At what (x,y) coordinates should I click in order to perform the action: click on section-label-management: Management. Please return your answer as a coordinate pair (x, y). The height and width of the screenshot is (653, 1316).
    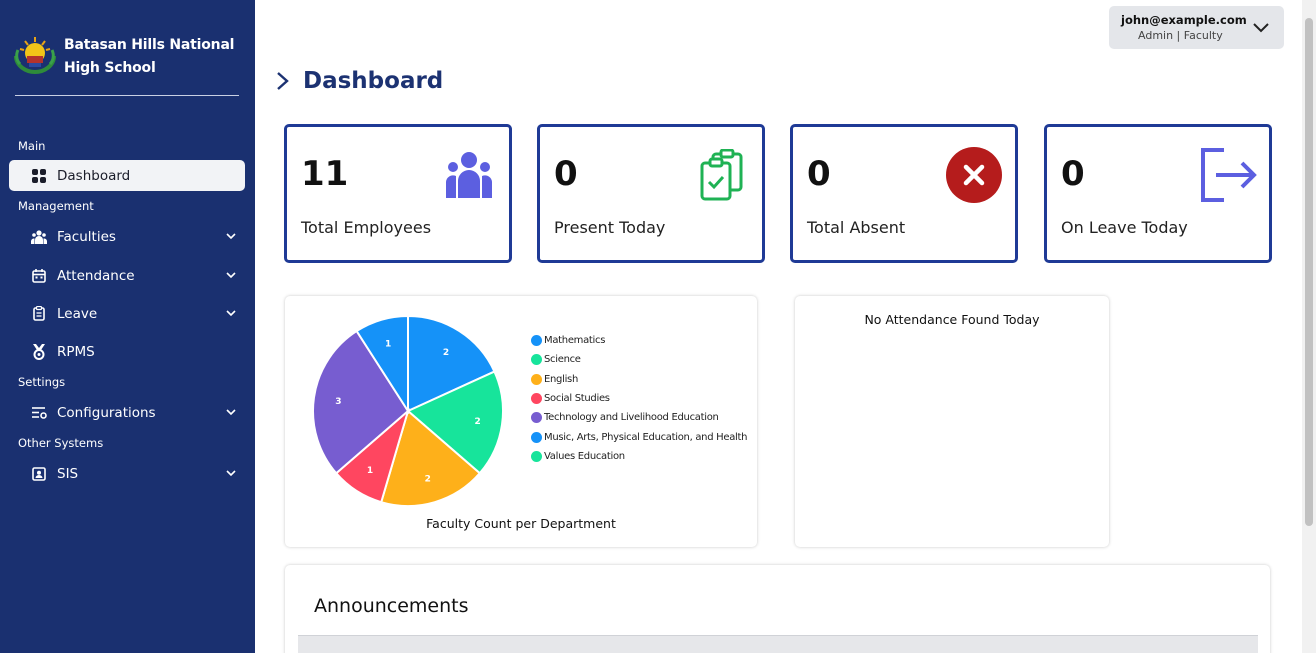
    Looking at the image, I should click on (56, 206).